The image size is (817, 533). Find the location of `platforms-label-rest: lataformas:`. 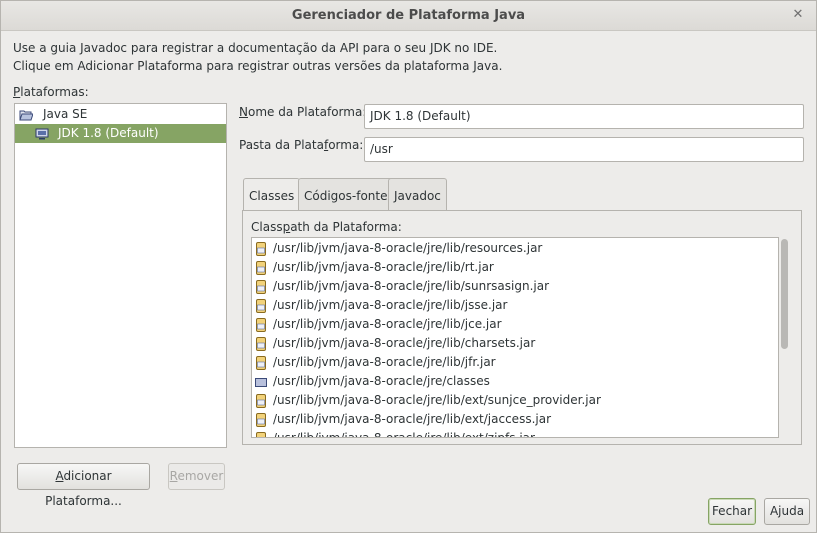

platforms-label-rest: lataformas: is located at coordinates (54, 92).